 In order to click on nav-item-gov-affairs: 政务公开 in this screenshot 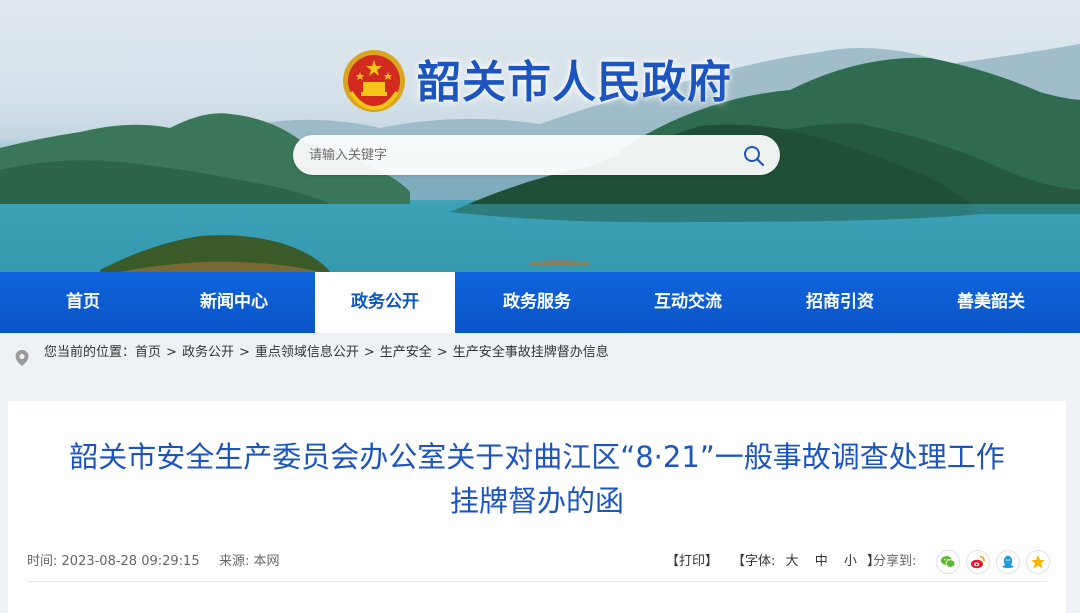, I will do `click(385, 302)`.